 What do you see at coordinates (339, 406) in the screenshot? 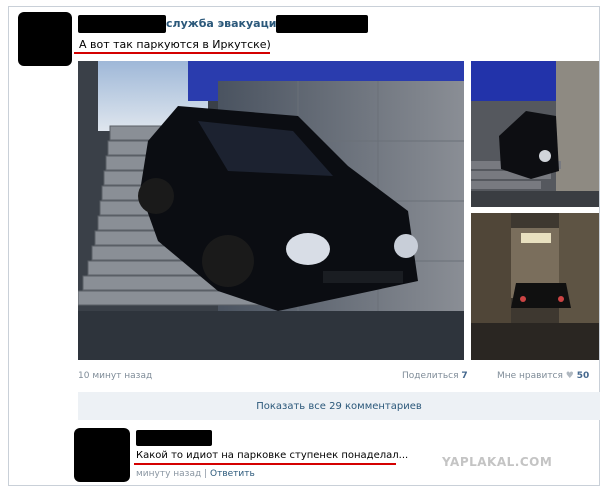
I see `show-all-comments-button: Показать все 29 комментариев` at bounding box center [339, 406].